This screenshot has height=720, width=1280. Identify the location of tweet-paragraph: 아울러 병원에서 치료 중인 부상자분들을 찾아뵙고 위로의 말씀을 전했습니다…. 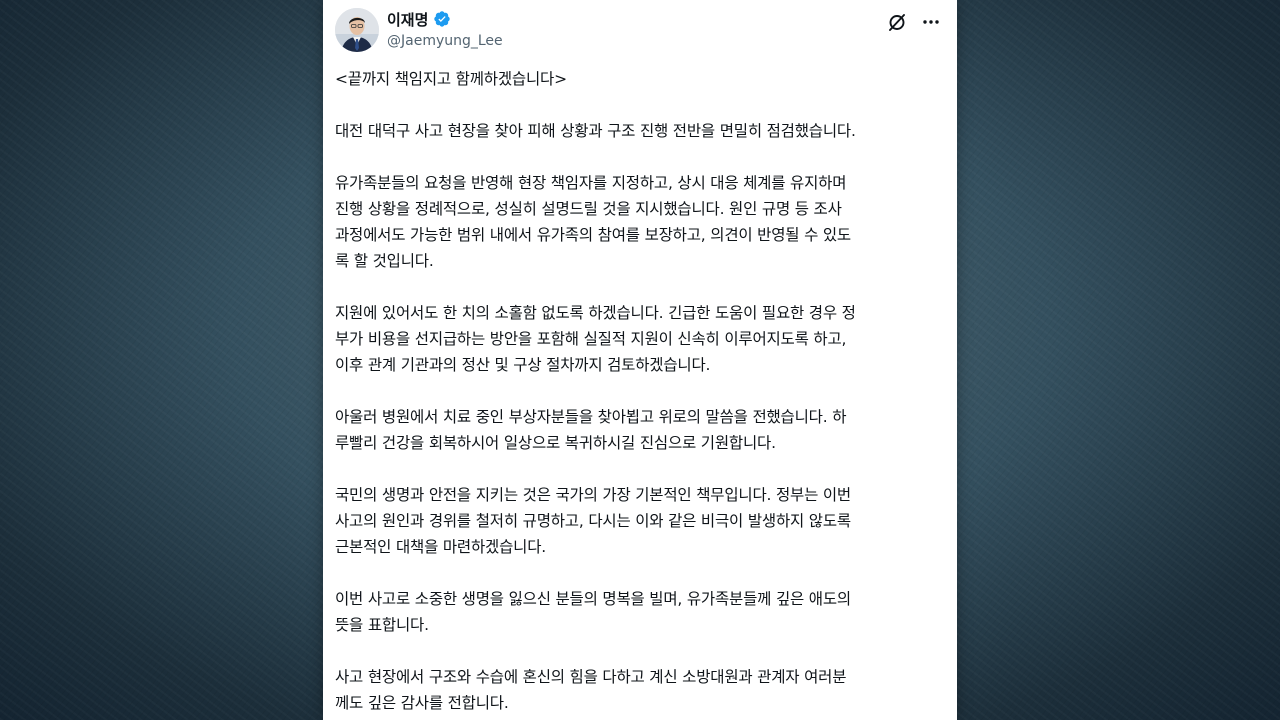
(591, 430).